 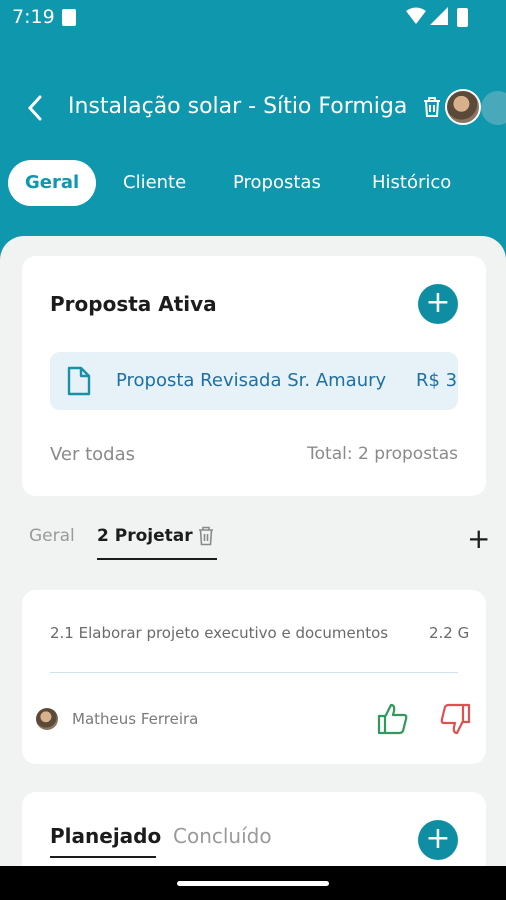 I want to click on sim-card-icon, so click(x=69, y=17).